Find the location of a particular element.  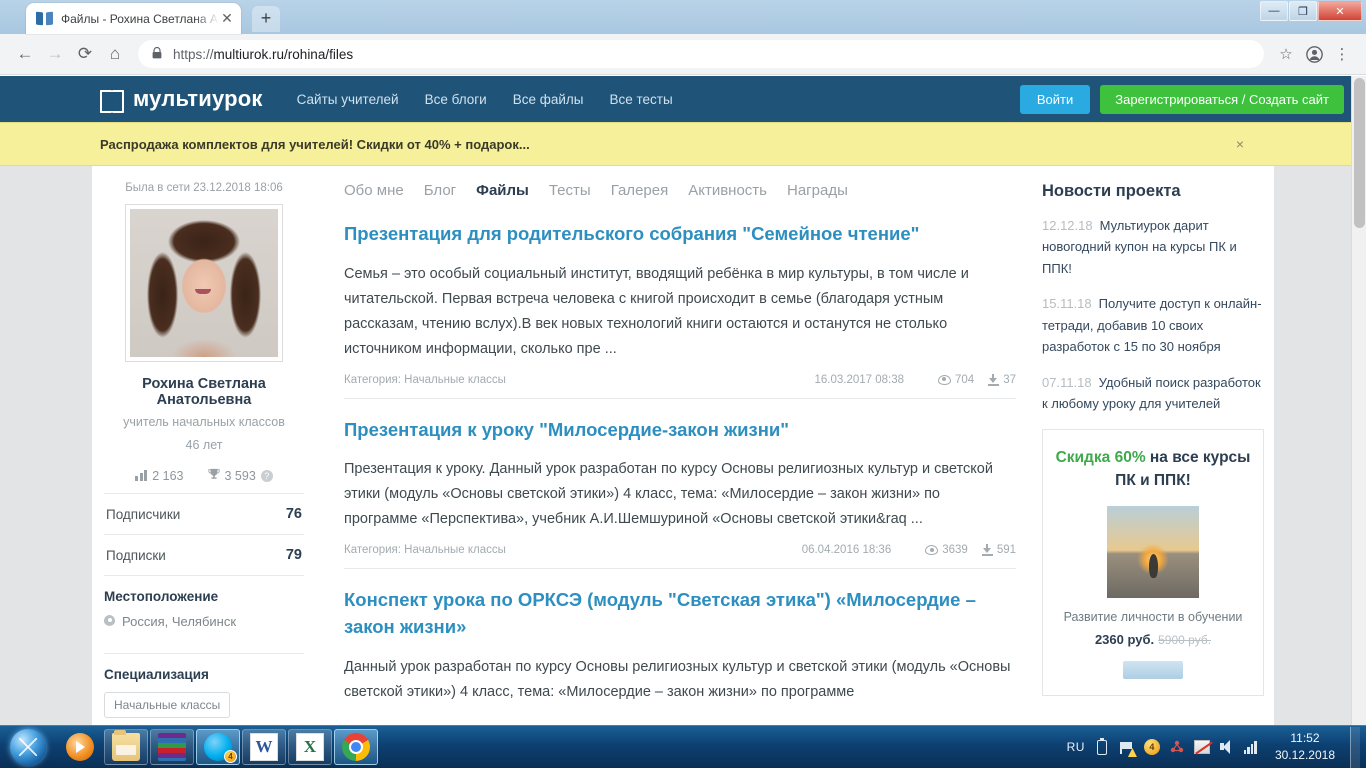

subscribers-row: Подписчики 76 is located at coordinates (204, 513).